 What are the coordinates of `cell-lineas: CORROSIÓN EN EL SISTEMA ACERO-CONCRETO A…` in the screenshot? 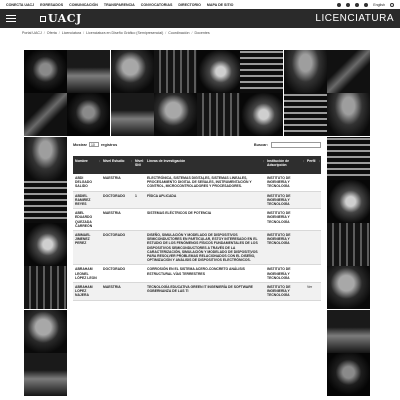 It's located at (205, 274).